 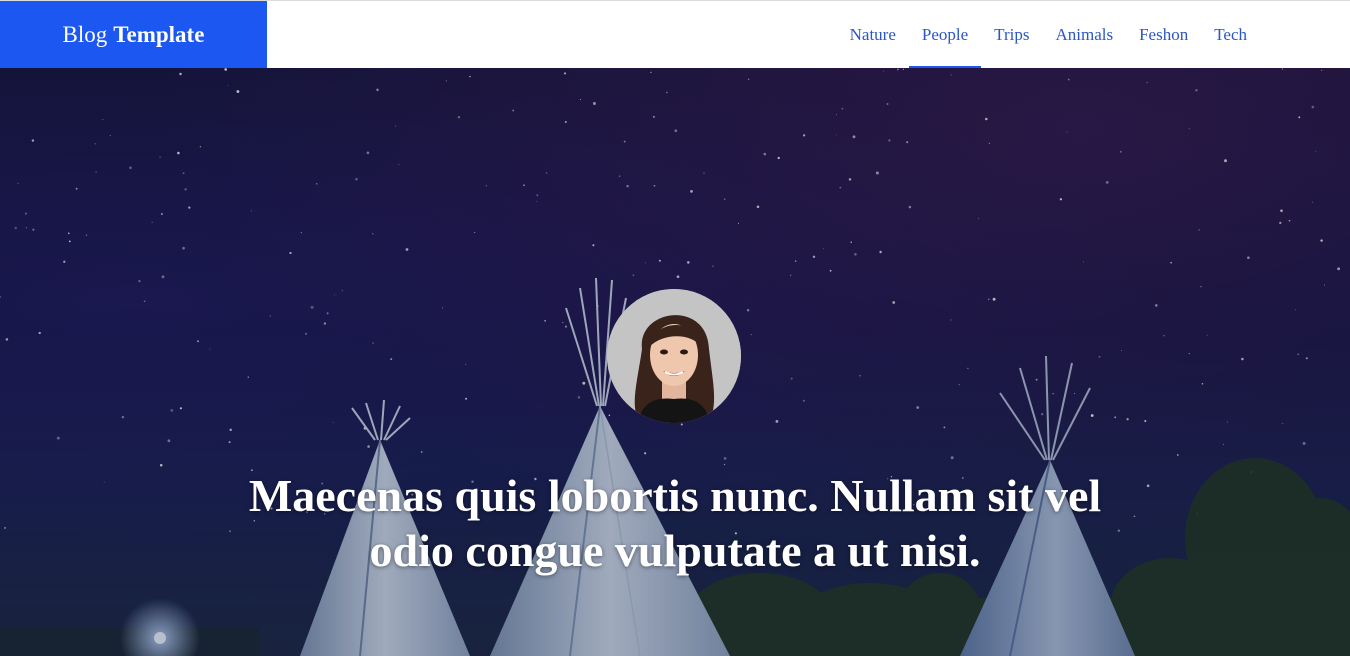 I want to click on nav-item-feshon: Feshon, so click(x=1163, y=34).